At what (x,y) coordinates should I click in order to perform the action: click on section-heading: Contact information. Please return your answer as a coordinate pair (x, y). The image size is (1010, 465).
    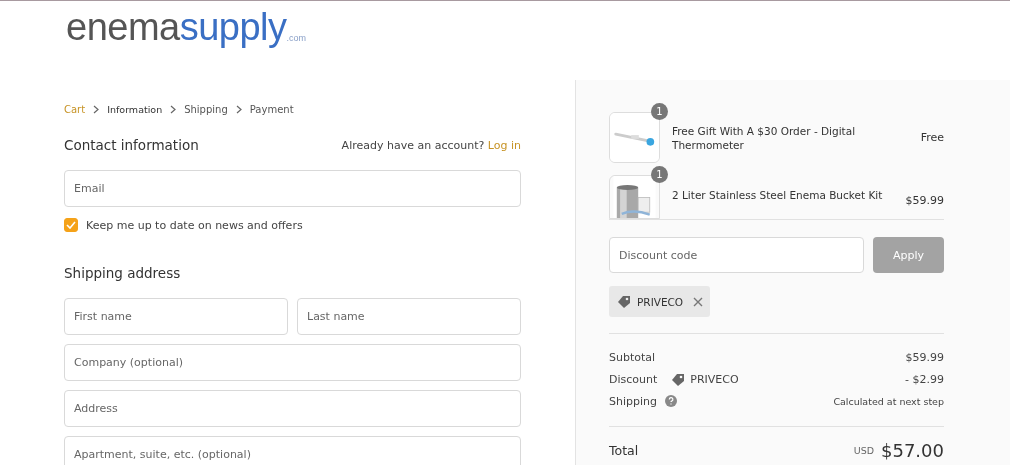
    Looking at the image, I should click on (131, 145).